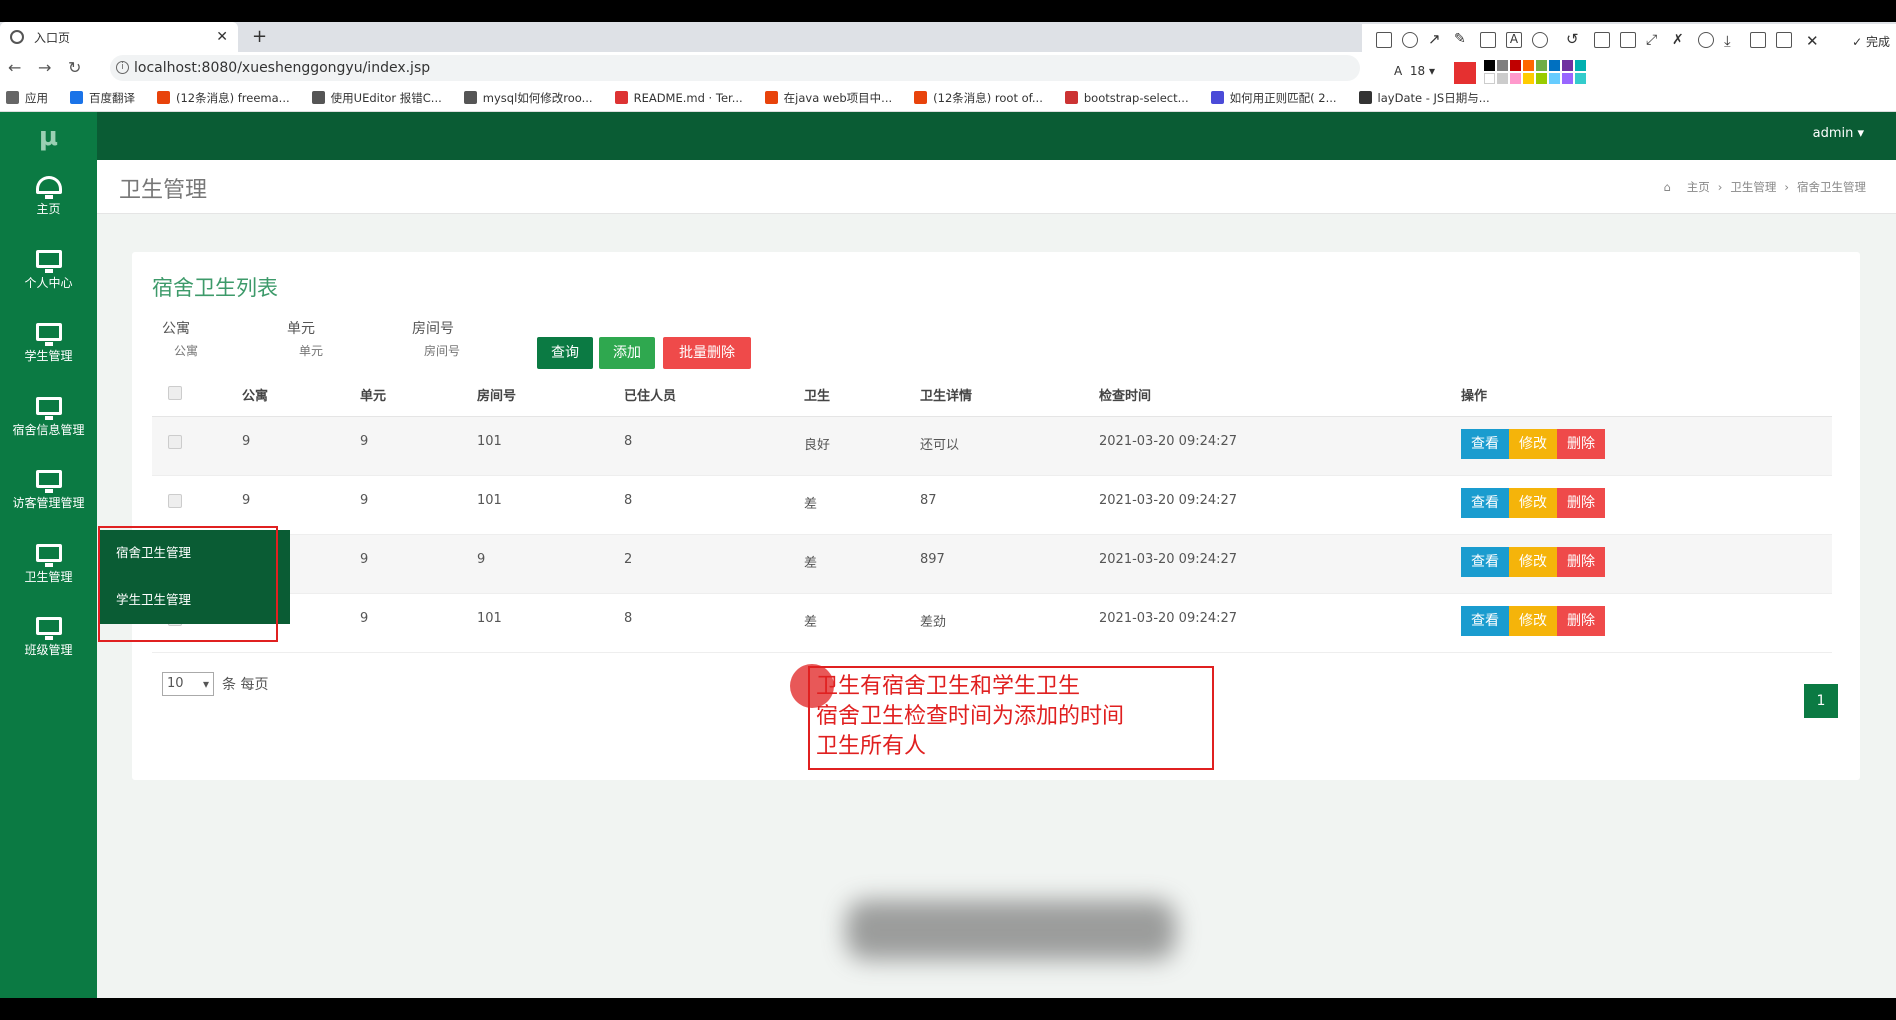 The height and width of the screenshot is (1020, 1896). What do you see at coordinates (627, 353) in the screenshot?
I see `add-button: 添加` at bounding box center [627, 353].